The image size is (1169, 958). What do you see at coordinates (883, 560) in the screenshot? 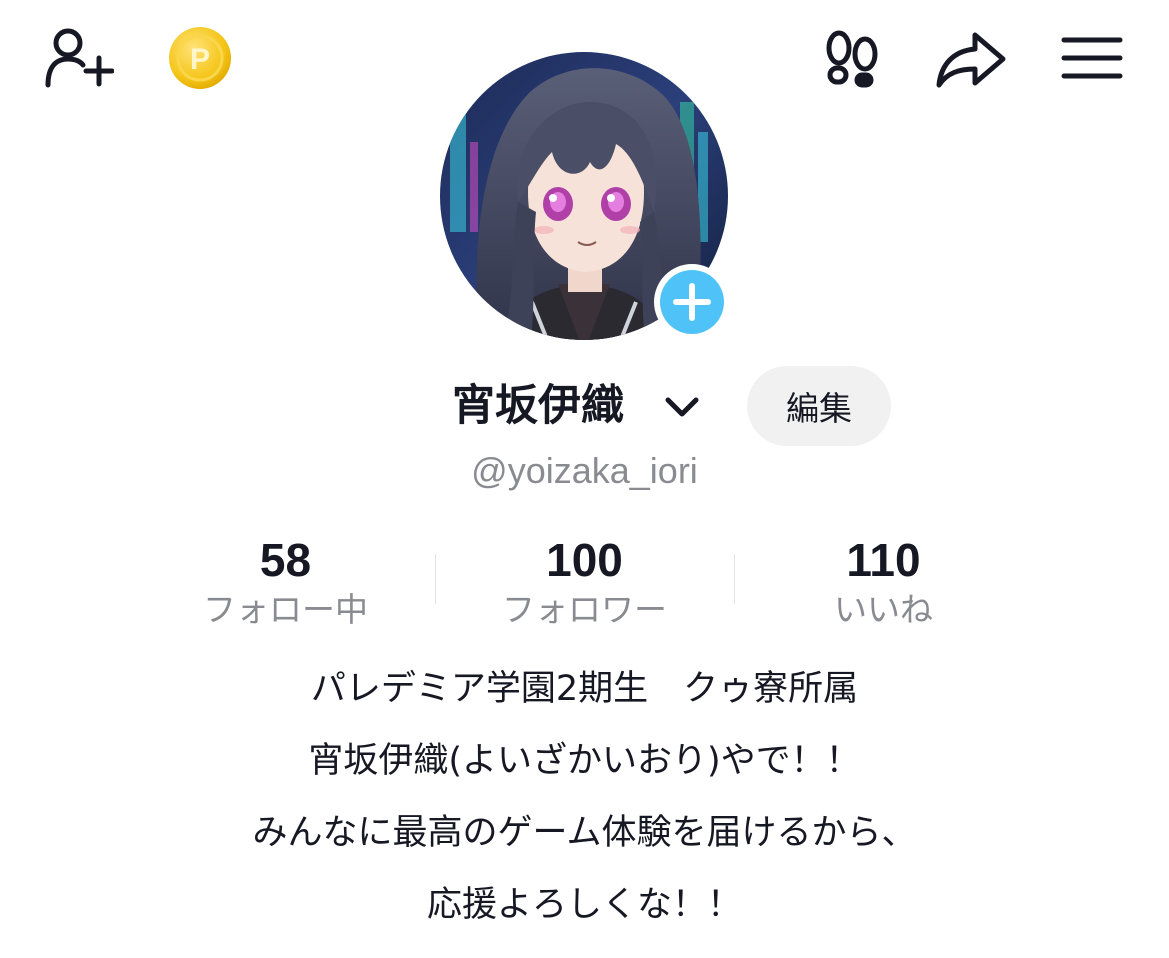
I see `likes-count: 110` at bounding box center [883, 560].